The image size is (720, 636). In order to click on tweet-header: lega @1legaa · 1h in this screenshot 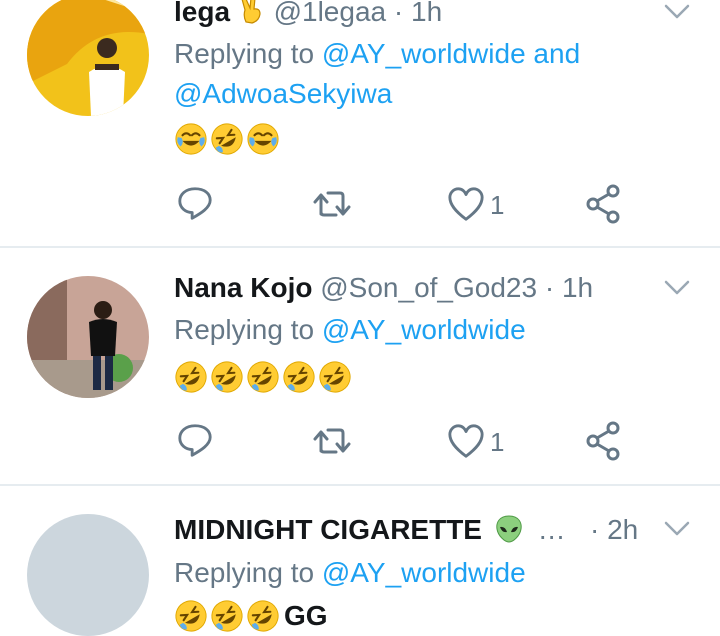, I will do `click(308, 14)`.